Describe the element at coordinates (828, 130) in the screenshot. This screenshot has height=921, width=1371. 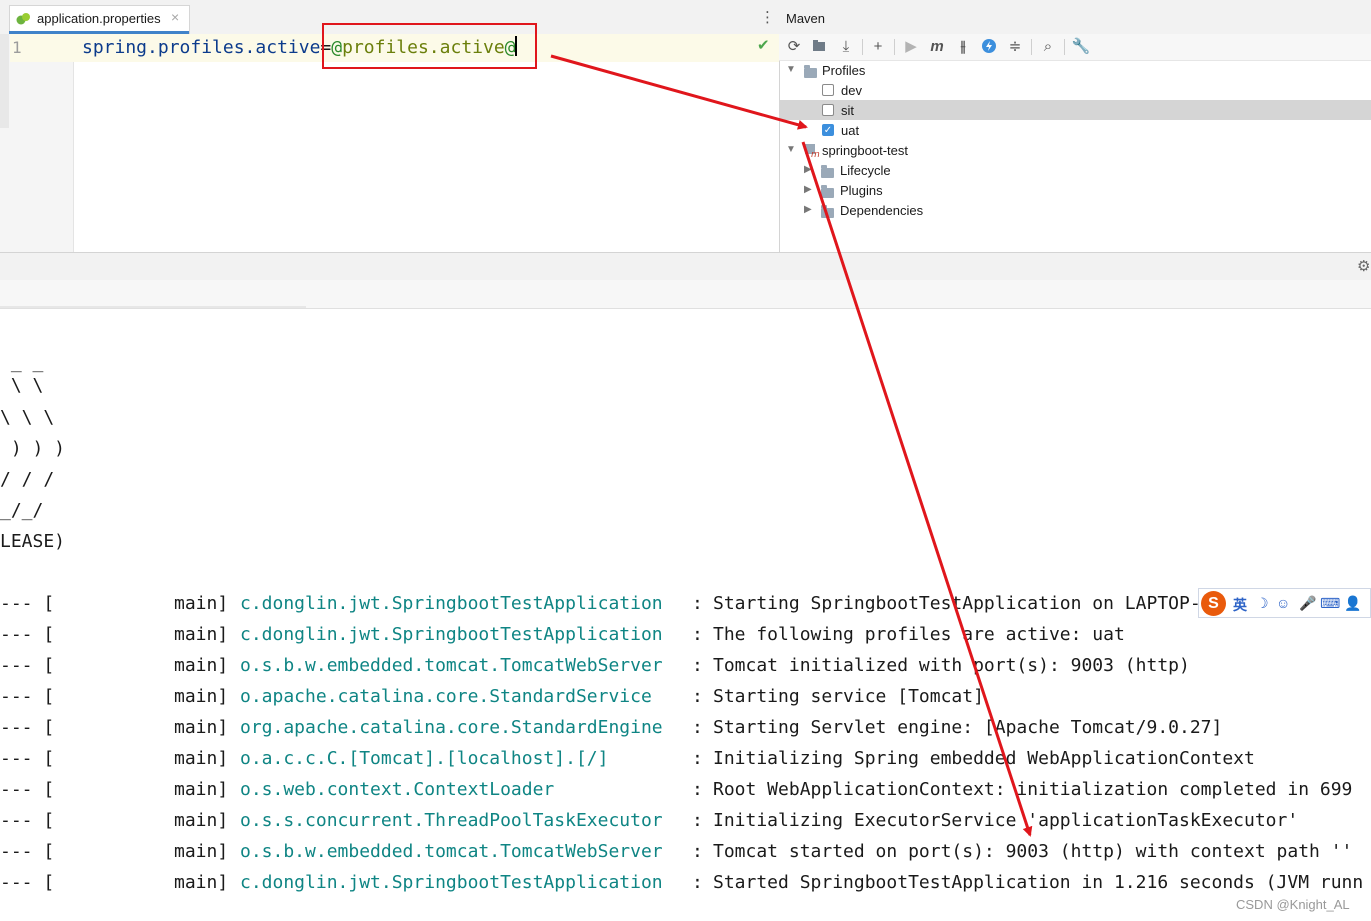
I see `profile-checkbox-uat: ✓` at that location.